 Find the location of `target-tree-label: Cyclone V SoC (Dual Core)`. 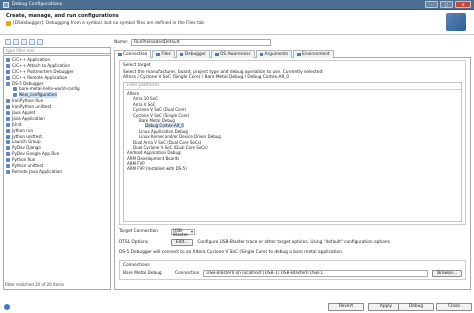

target-tree-label: Cyclone V SoC (Dual Core) is located at coordinates (160, 110).